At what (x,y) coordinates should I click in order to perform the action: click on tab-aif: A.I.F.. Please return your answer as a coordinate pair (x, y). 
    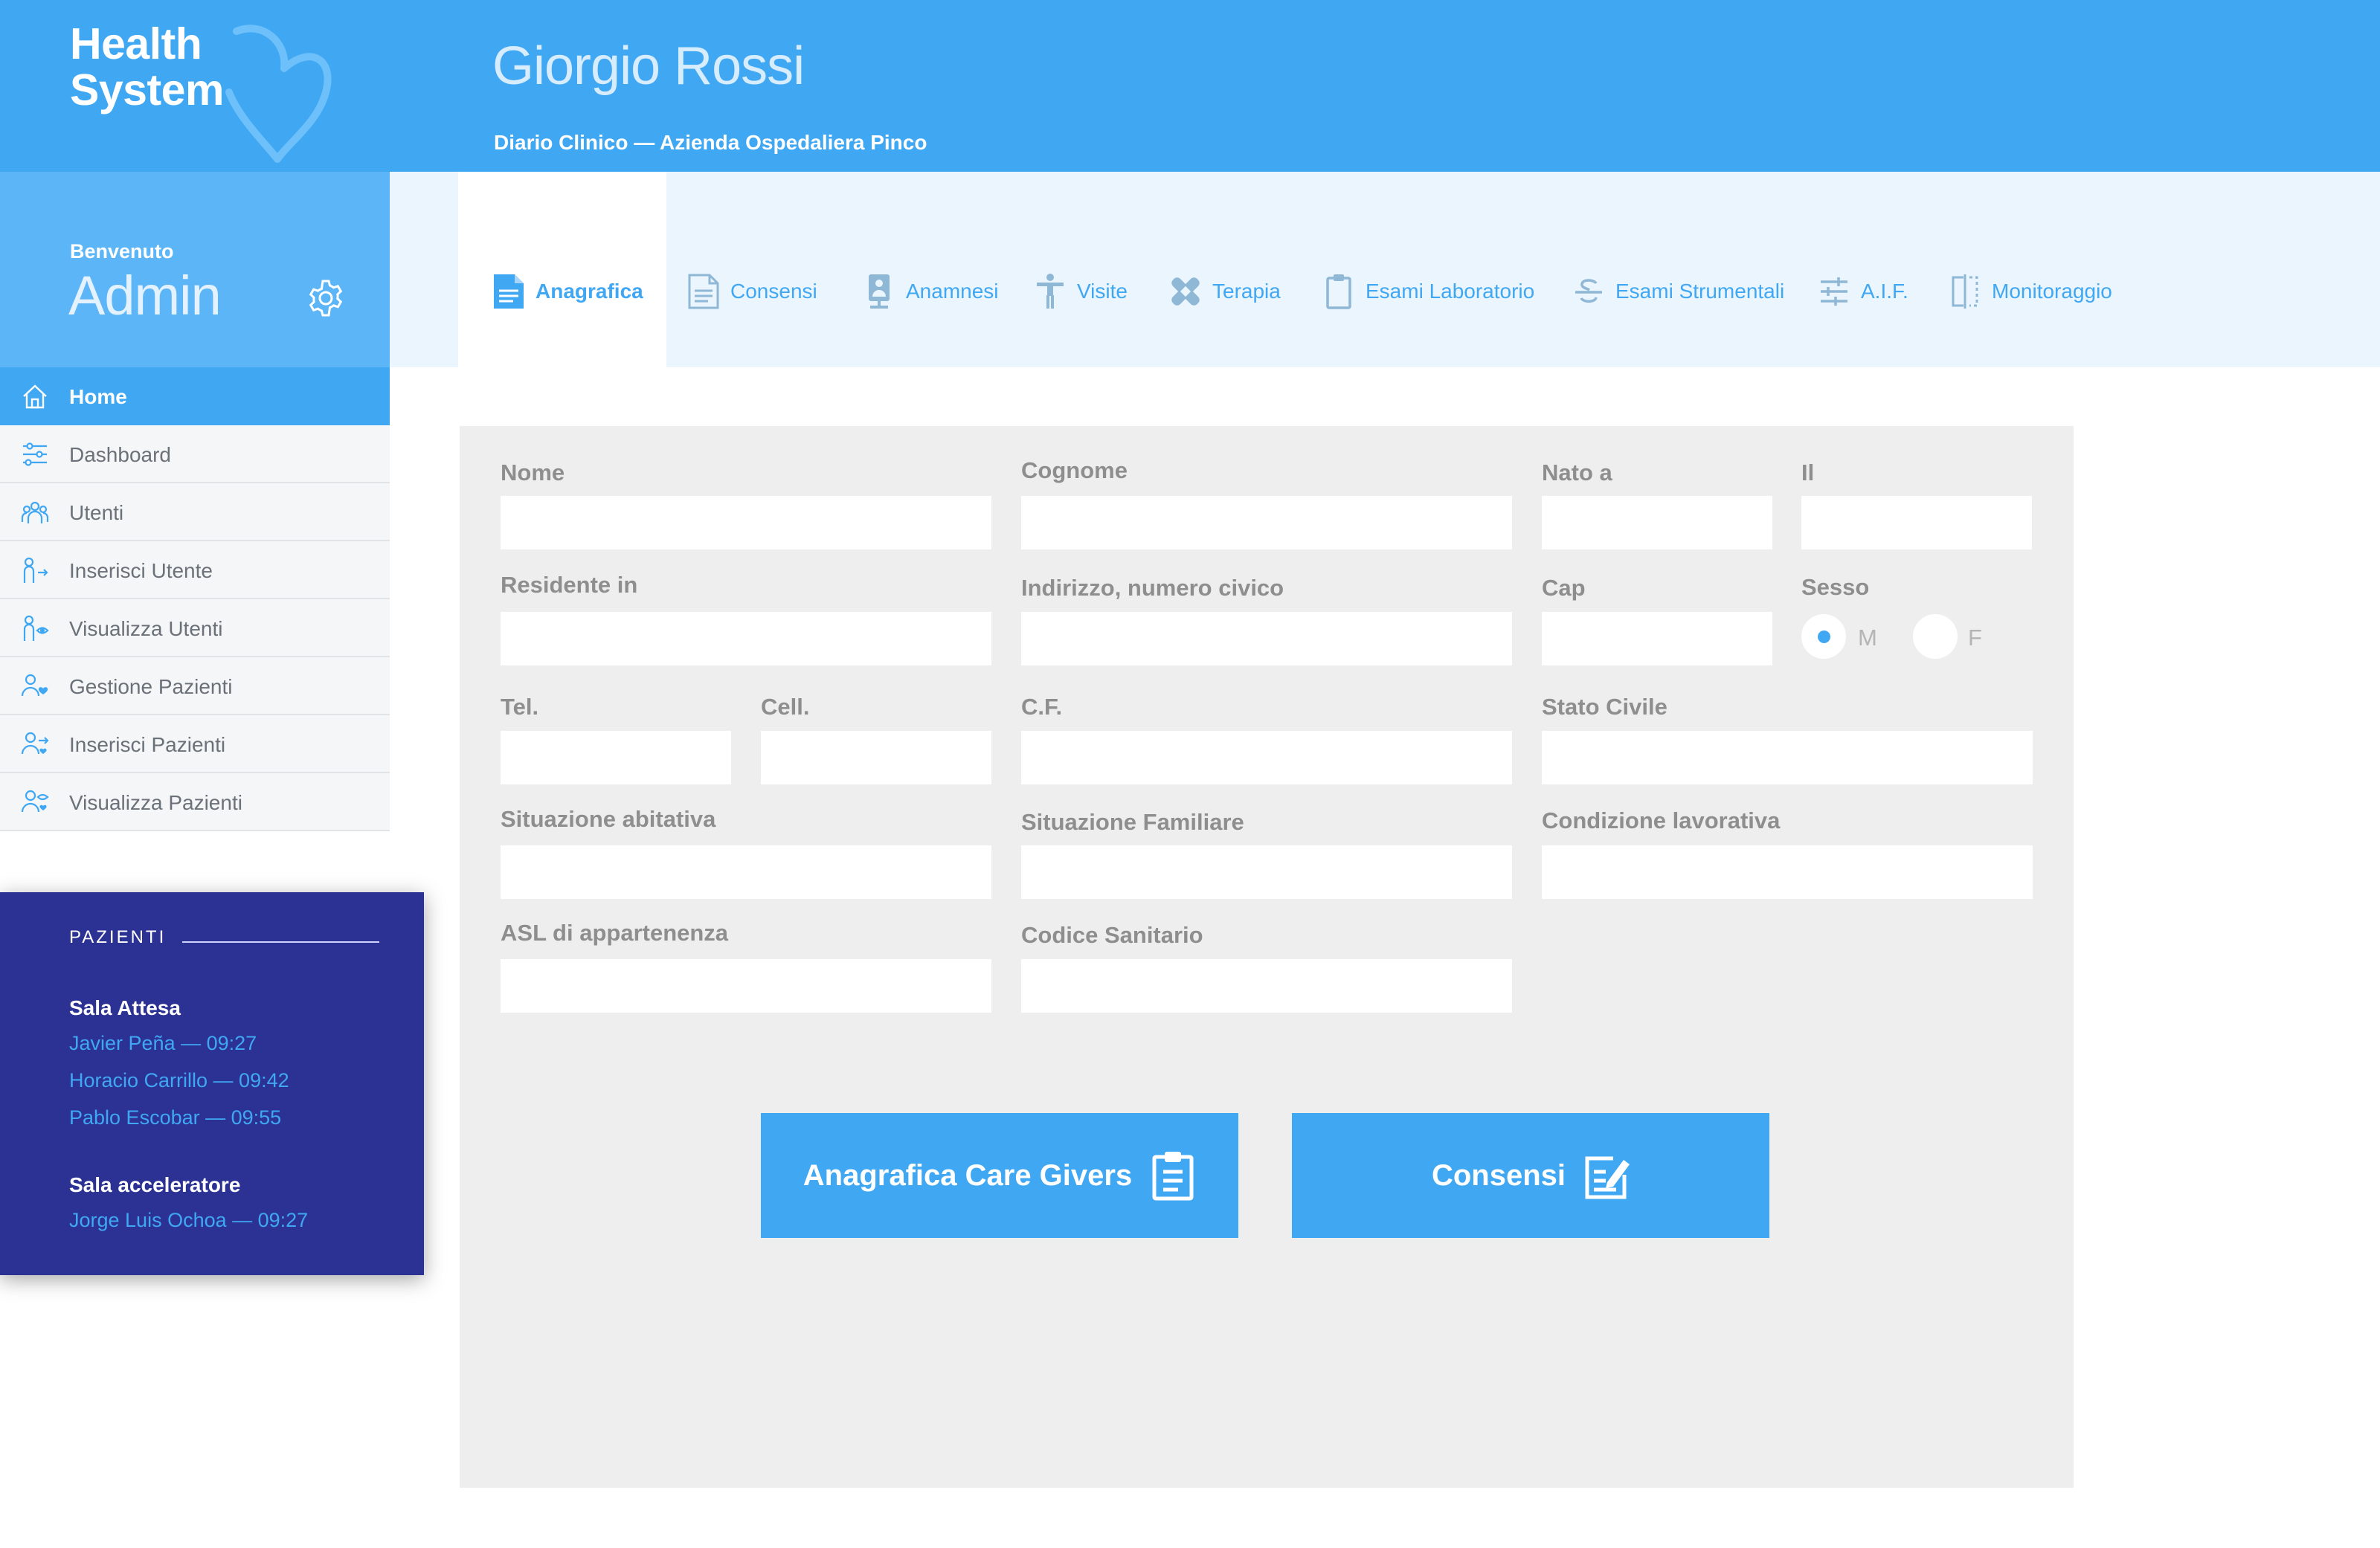
    Looking at the image, I should click on (1863, 291).